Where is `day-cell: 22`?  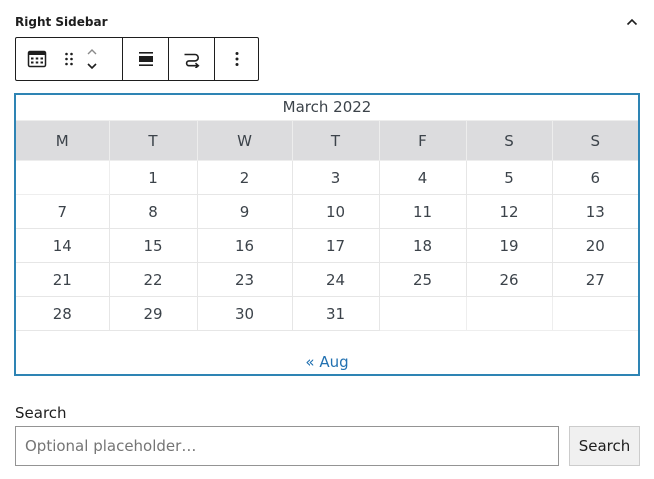 day-cell: 22 is located at coordinates (153, 279).